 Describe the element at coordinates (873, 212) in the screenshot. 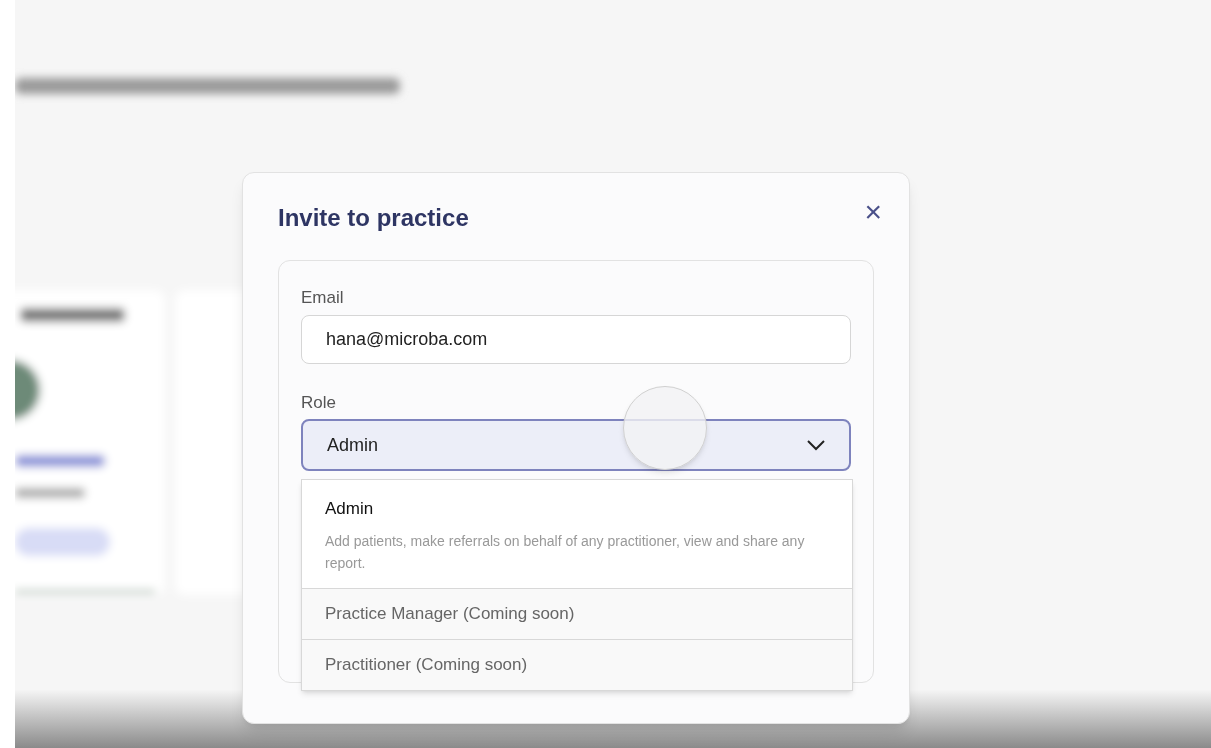

I see `close-button: ×` at that location.